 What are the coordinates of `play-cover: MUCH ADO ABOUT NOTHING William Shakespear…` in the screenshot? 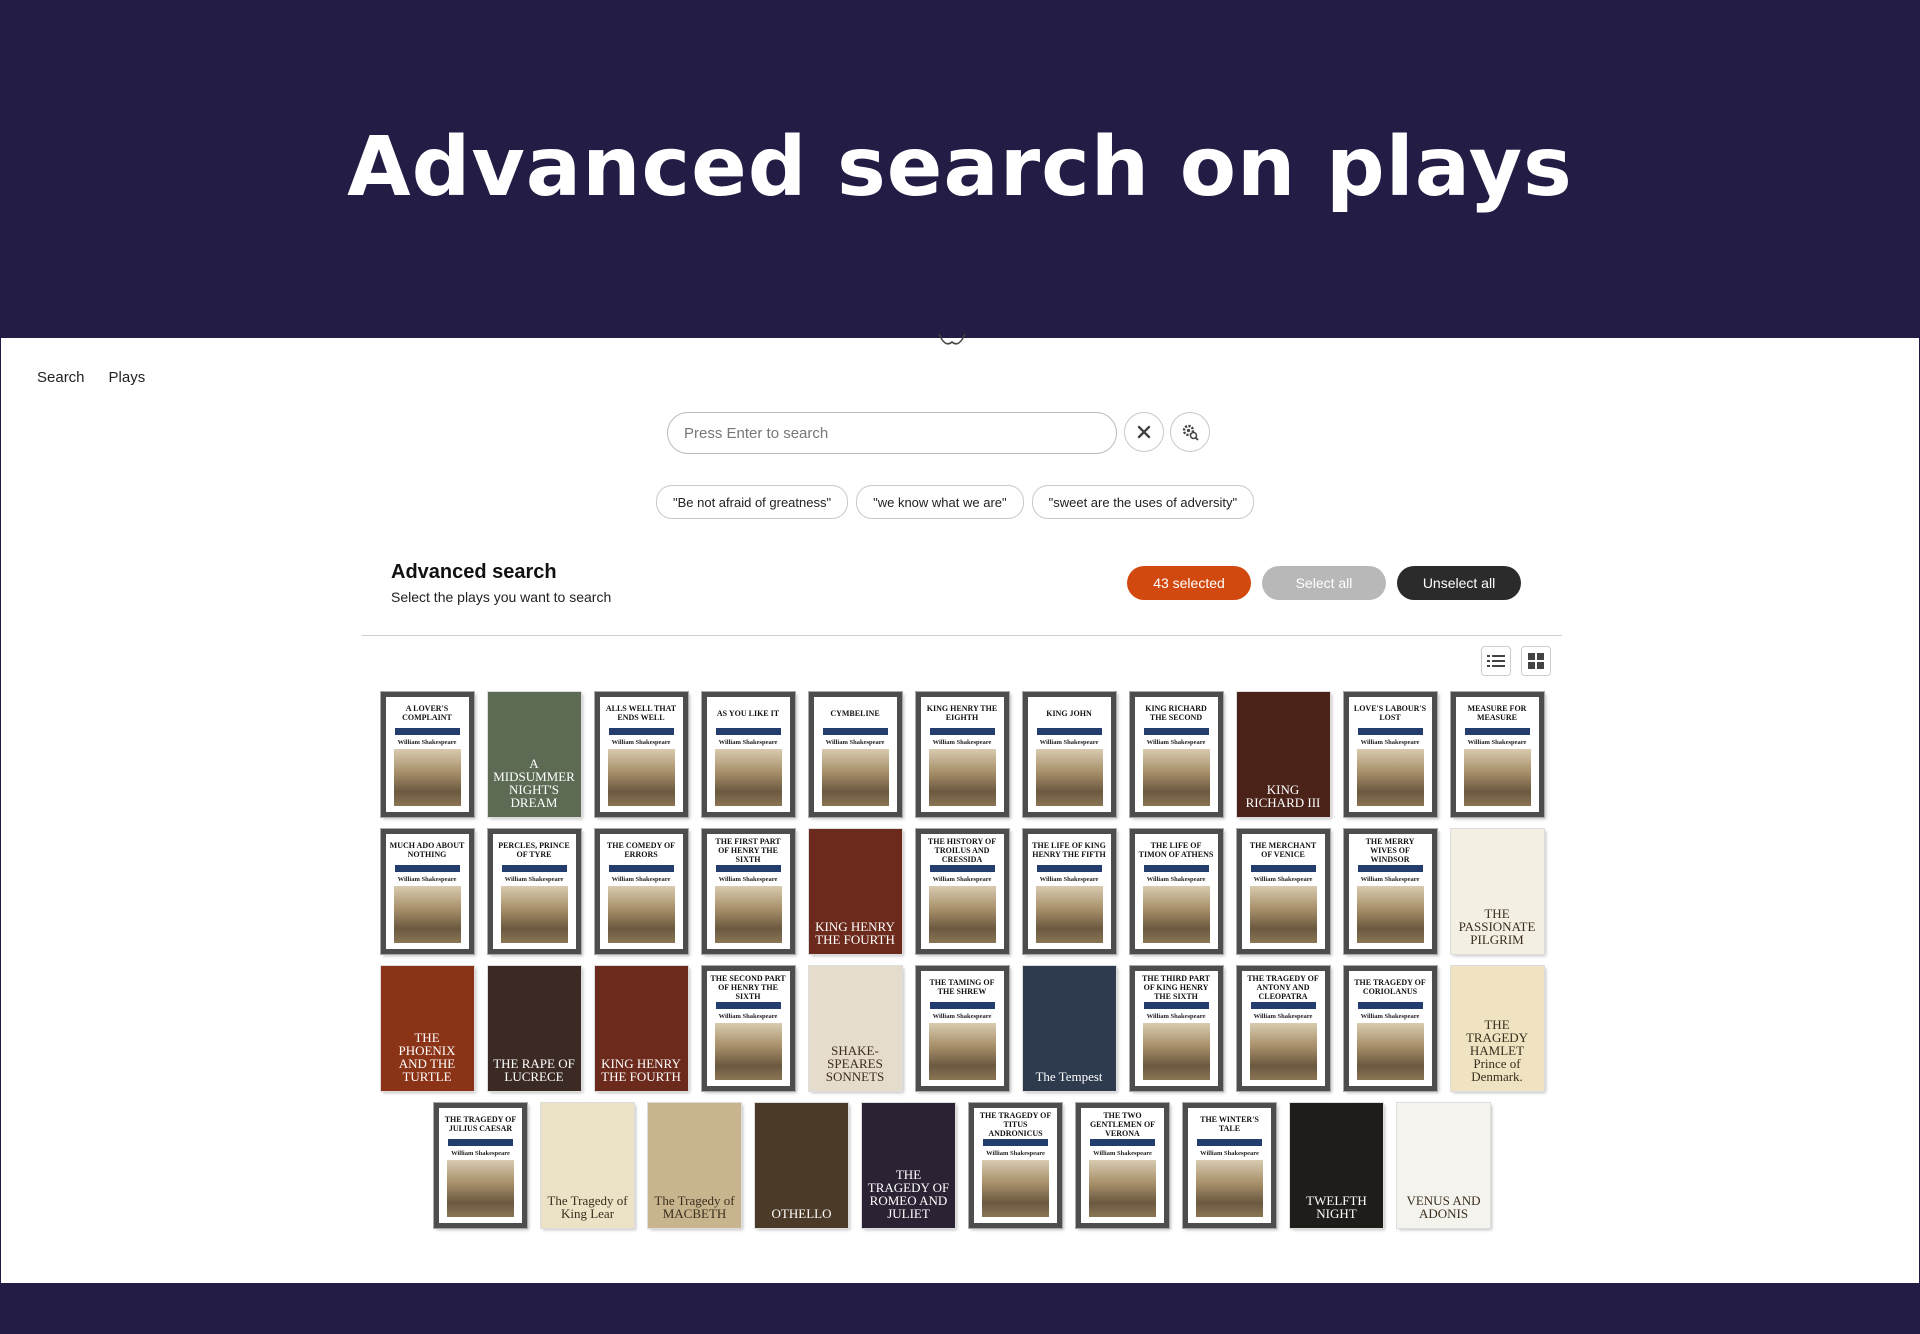 It's located at (427, 891).